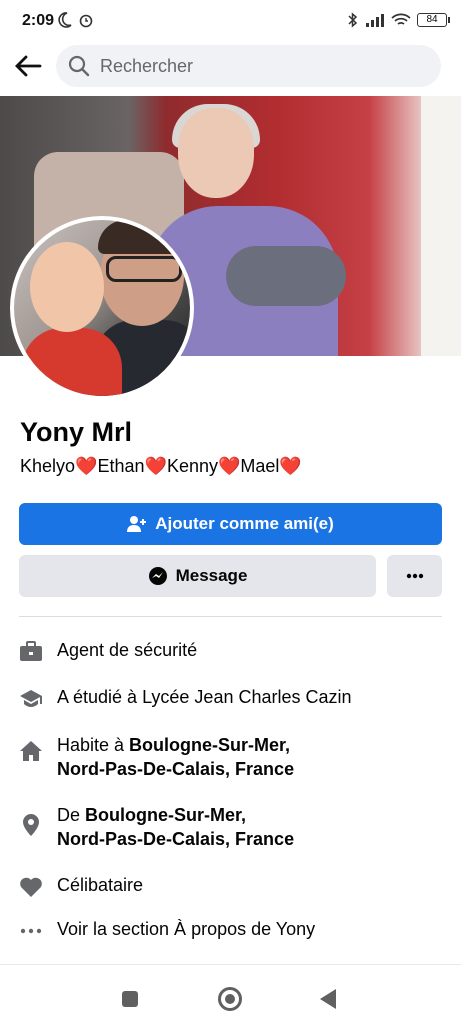  Describe the element at coordinates (86, 21) in the screenshot. I see `alarm-icon` at that location.